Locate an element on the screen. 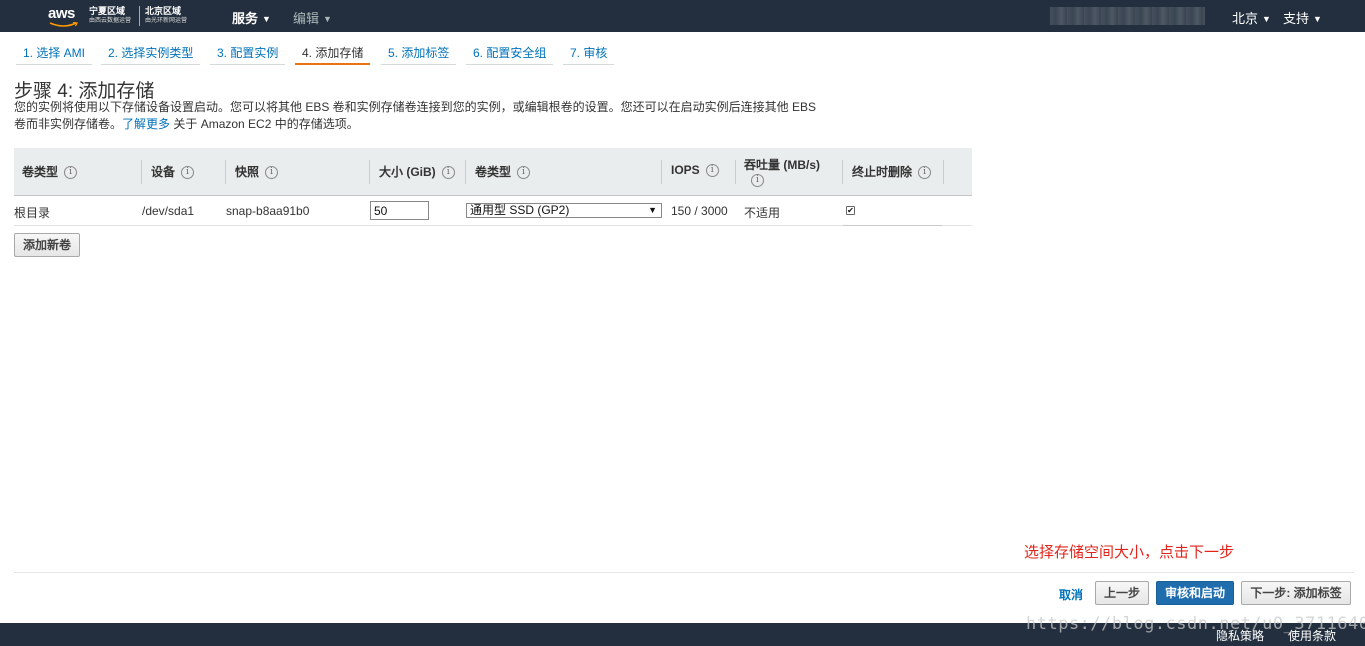  tab-choose-ami: 1. 选择 AMI is located at coordinates (54, 54).